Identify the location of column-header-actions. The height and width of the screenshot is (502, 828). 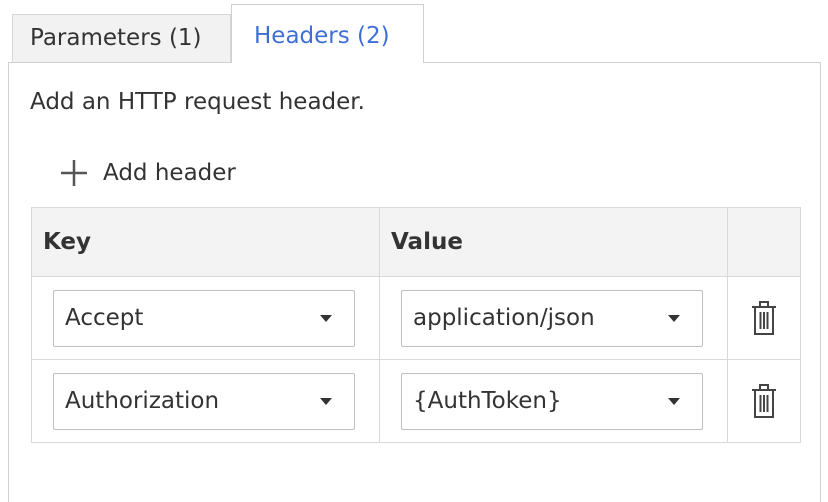
(764, 242).